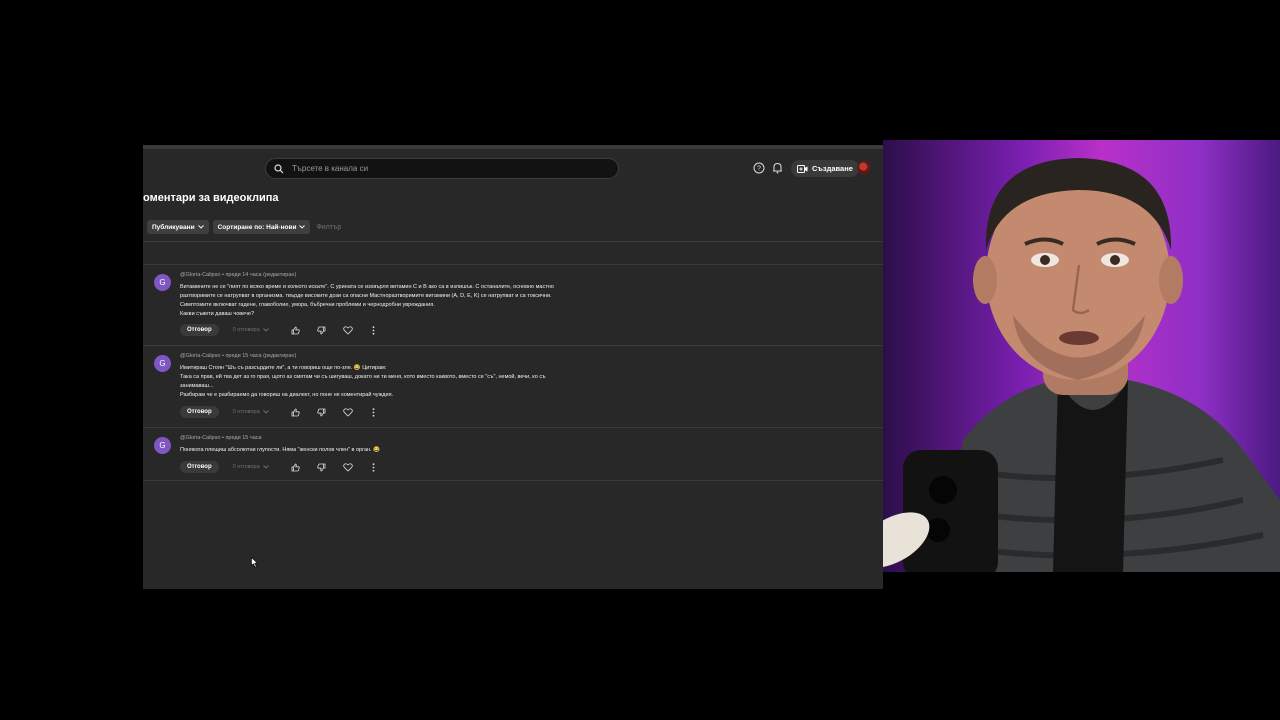 The width and height of the screenshot is (1280, 720). Describe the element at coordinates (255, 562) in the screenshot. I see `mouse-cursor-icon` at that location.